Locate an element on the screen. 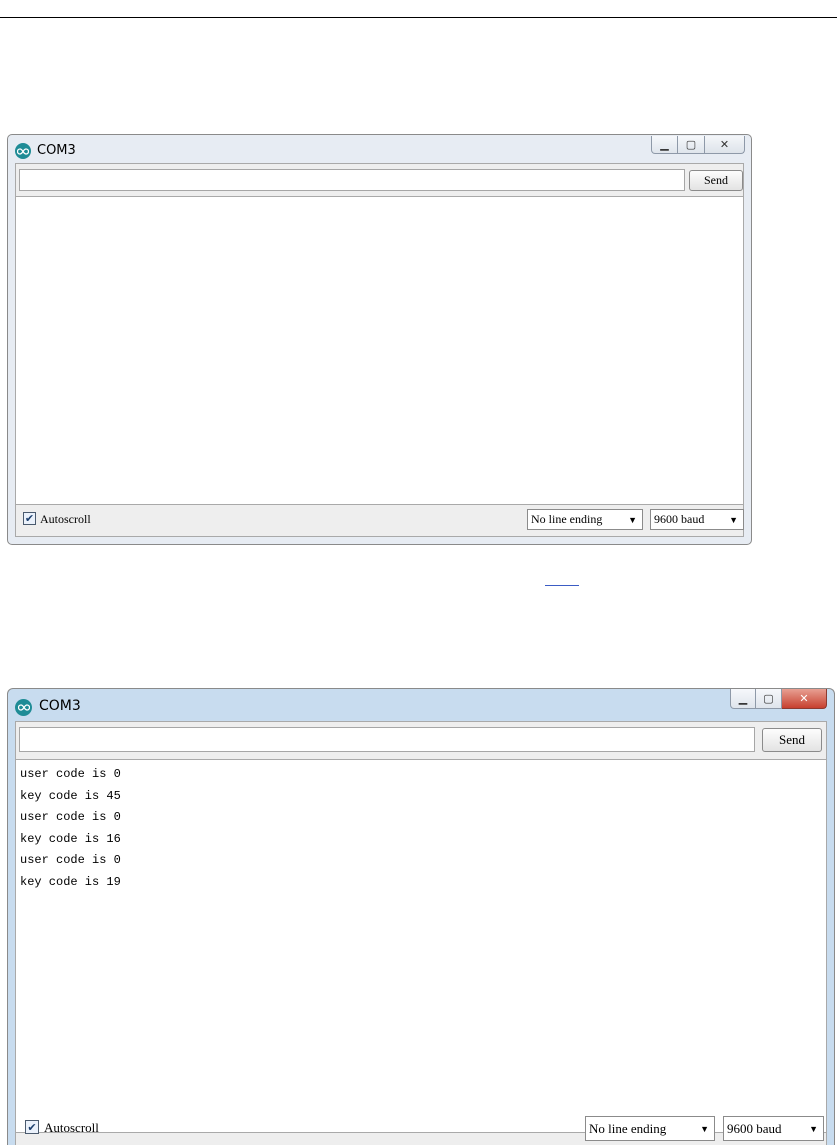 The height and width of the screenshot is (1145, 837). output-line: key code is 45 is located at coordinates (70, 795).